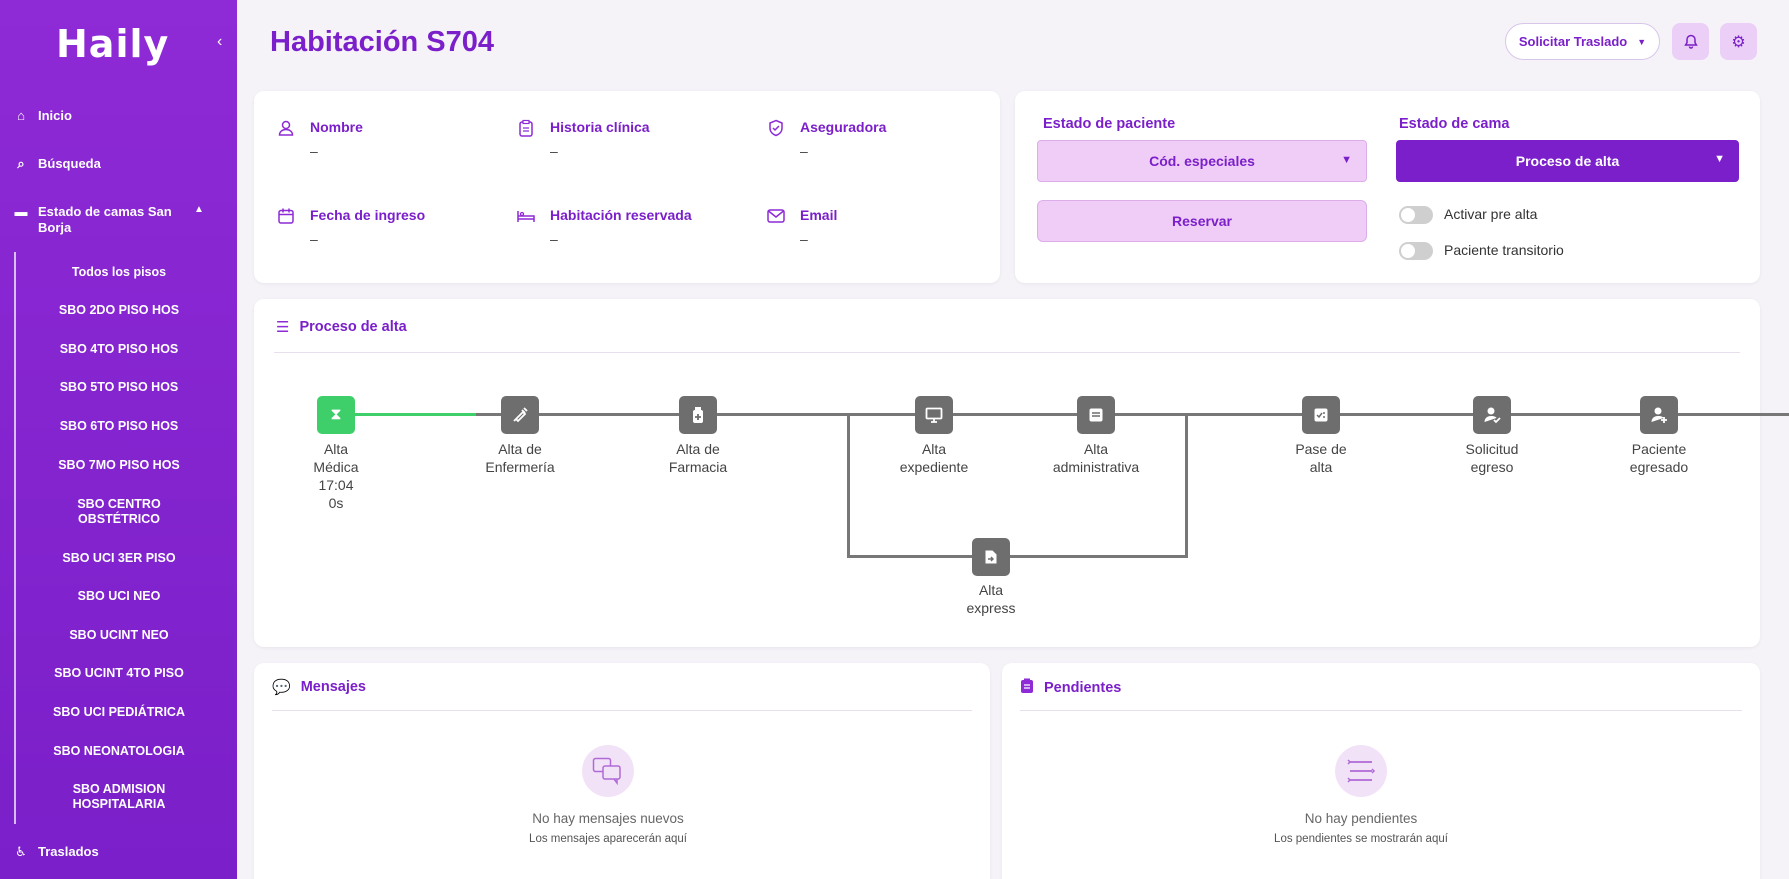 This screenshot has height=879, width=1789. Describe the element at coordinates (1346, 160) in the screenshot. I see `caret-down-icon: ▼` at that location.